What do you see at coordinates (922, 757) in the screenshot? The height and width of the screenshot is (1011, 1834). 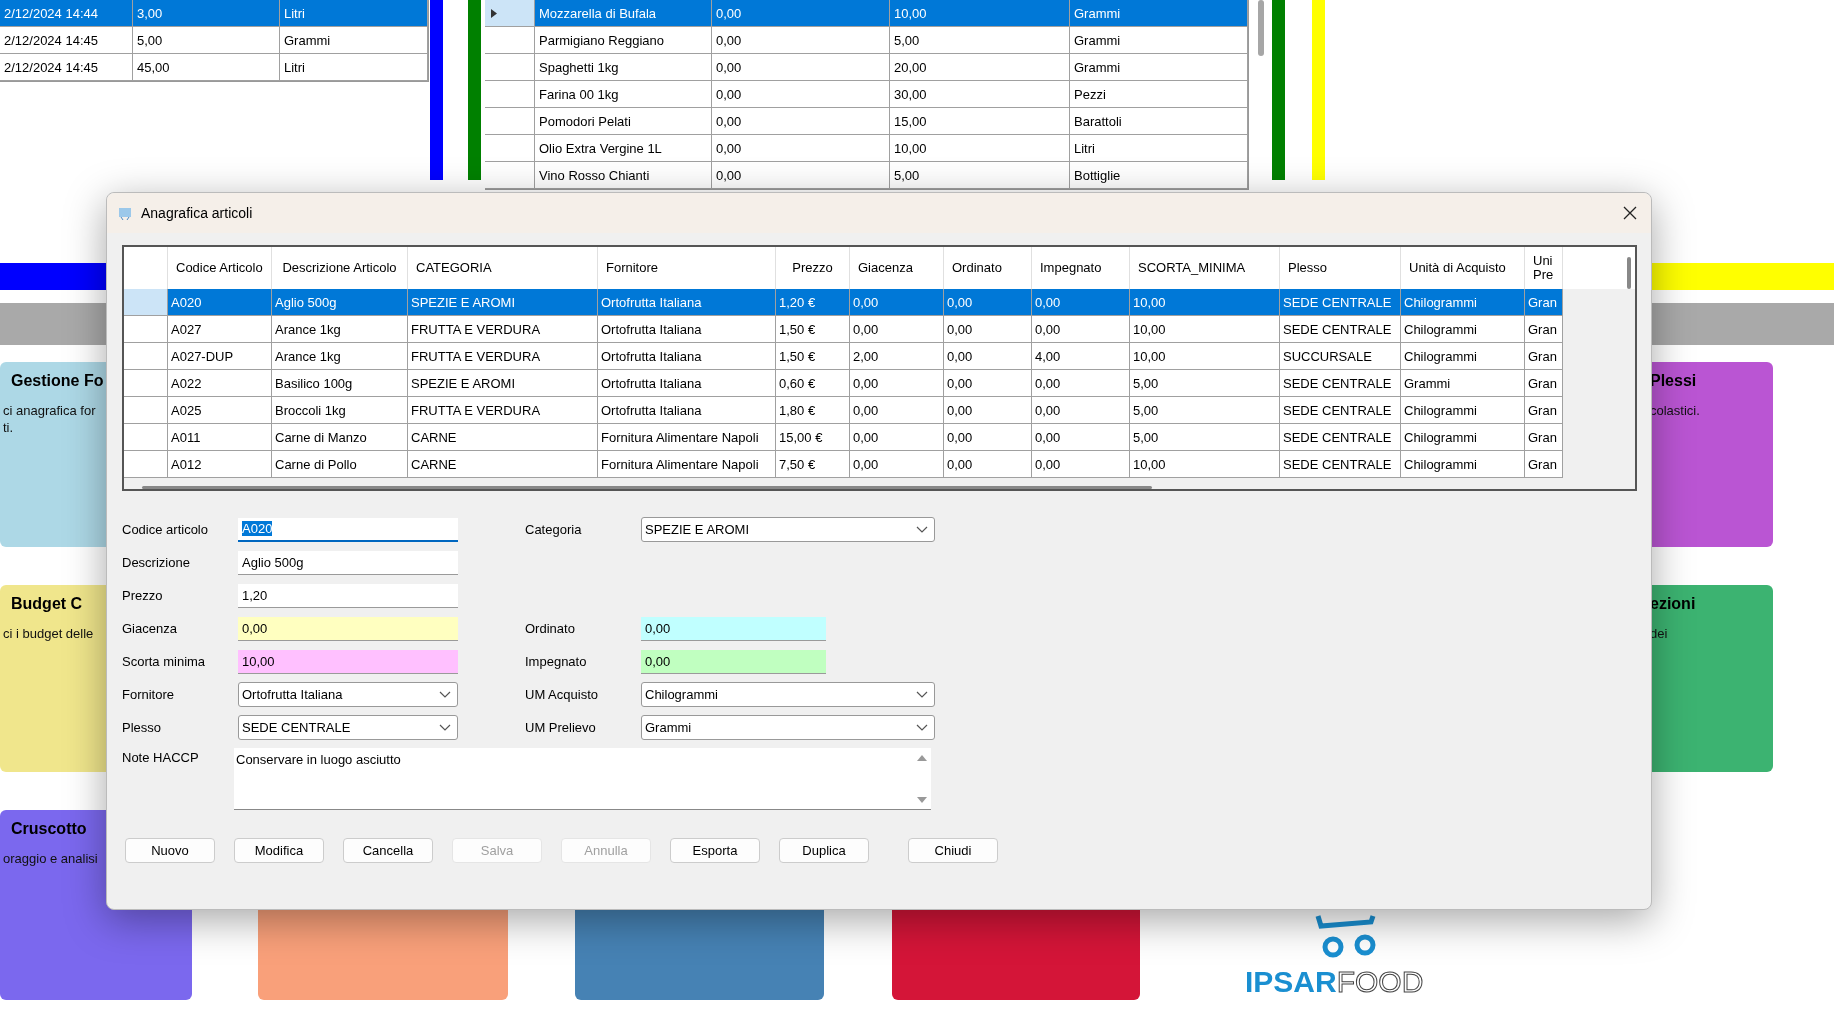 I see `scroll-up-icon` at bounding box center [922, 757].